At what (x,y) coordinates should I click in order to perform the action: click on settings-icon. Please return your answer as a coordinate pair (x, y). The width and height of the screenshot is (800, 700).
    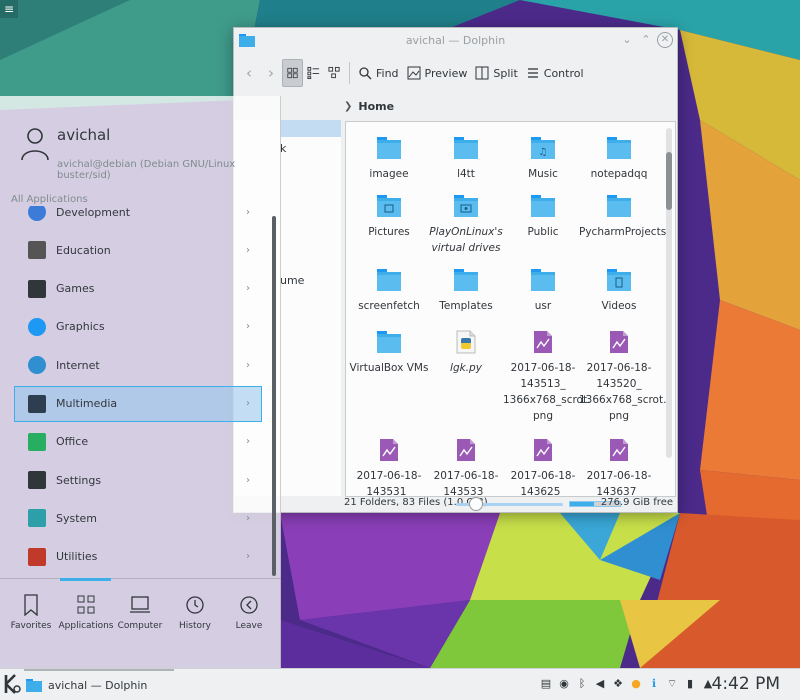
    Looking at the image, I should click on (37, 480).